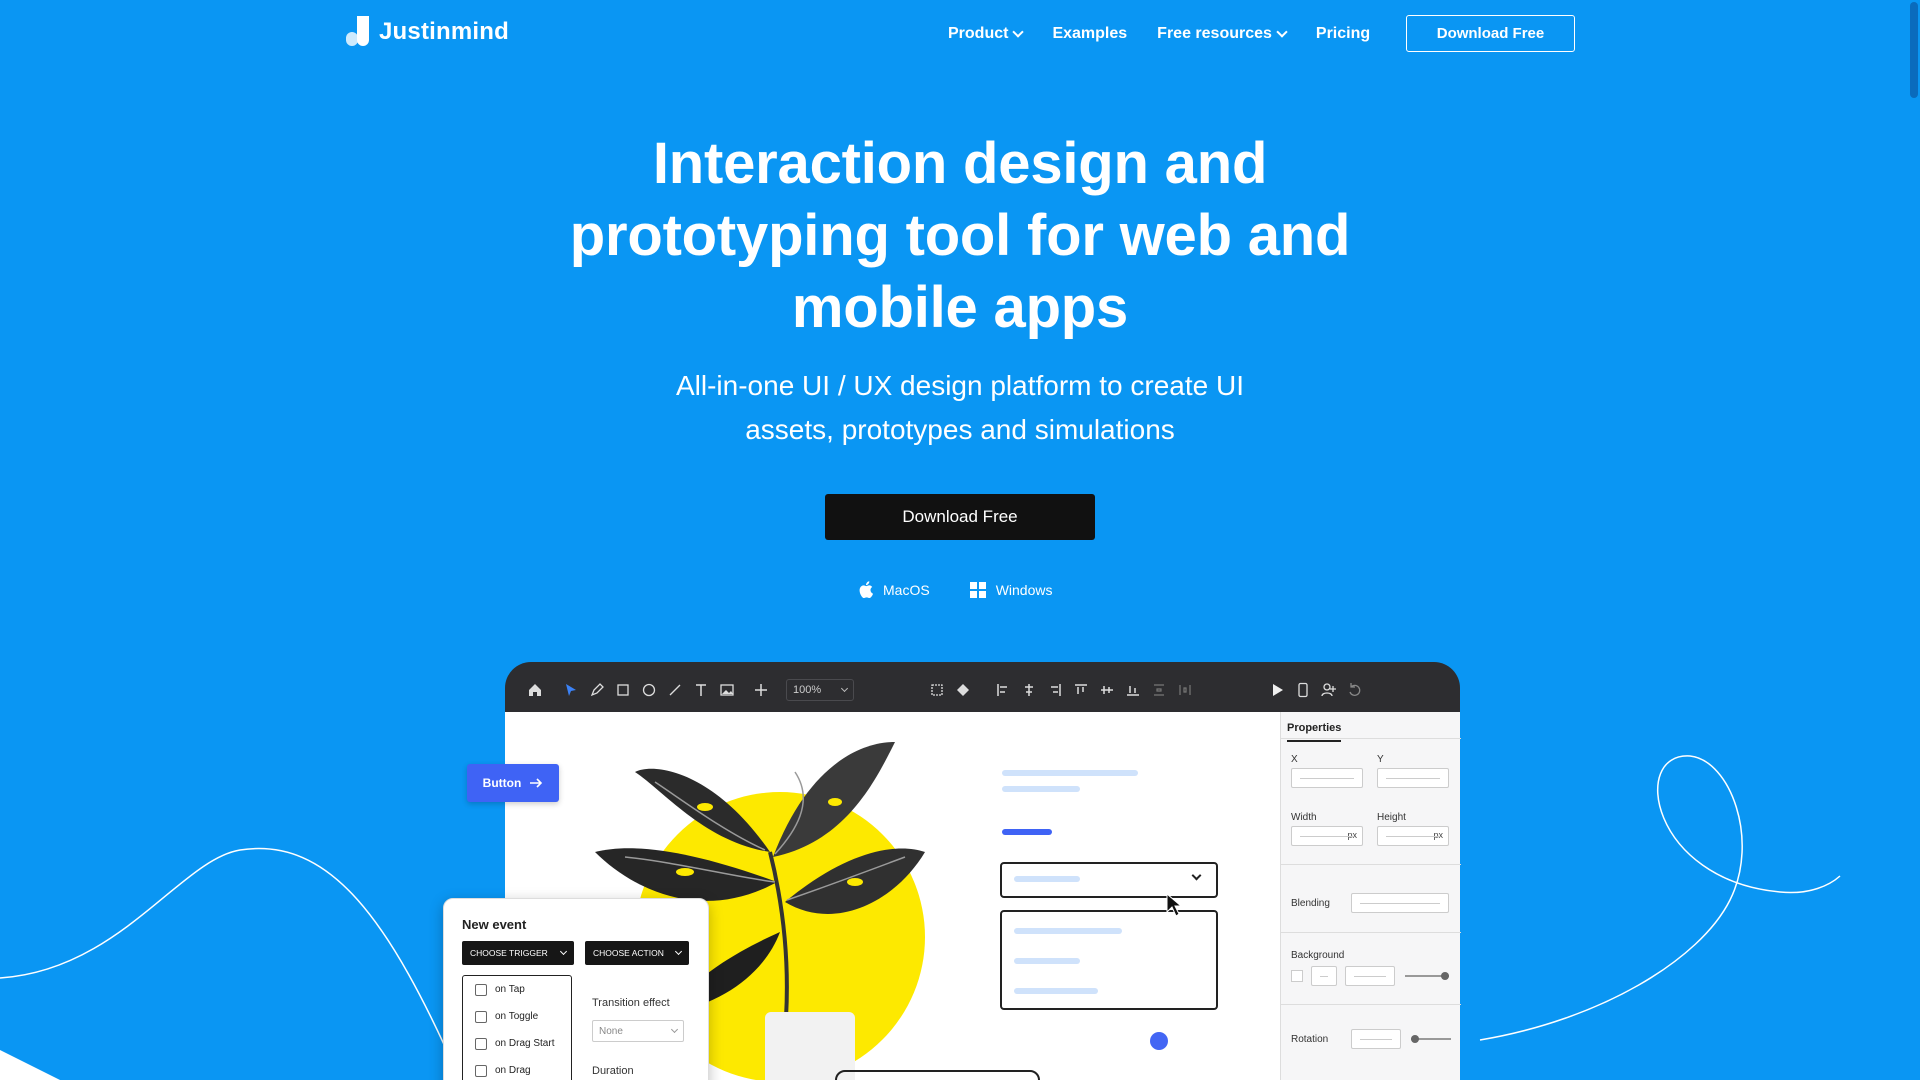 The width and height of the screenshot is (1920, 1080). Describe the element at coordinates (525, 1043) in the screenshot. I see `trigger-item-label: on Drag Start` at that location.